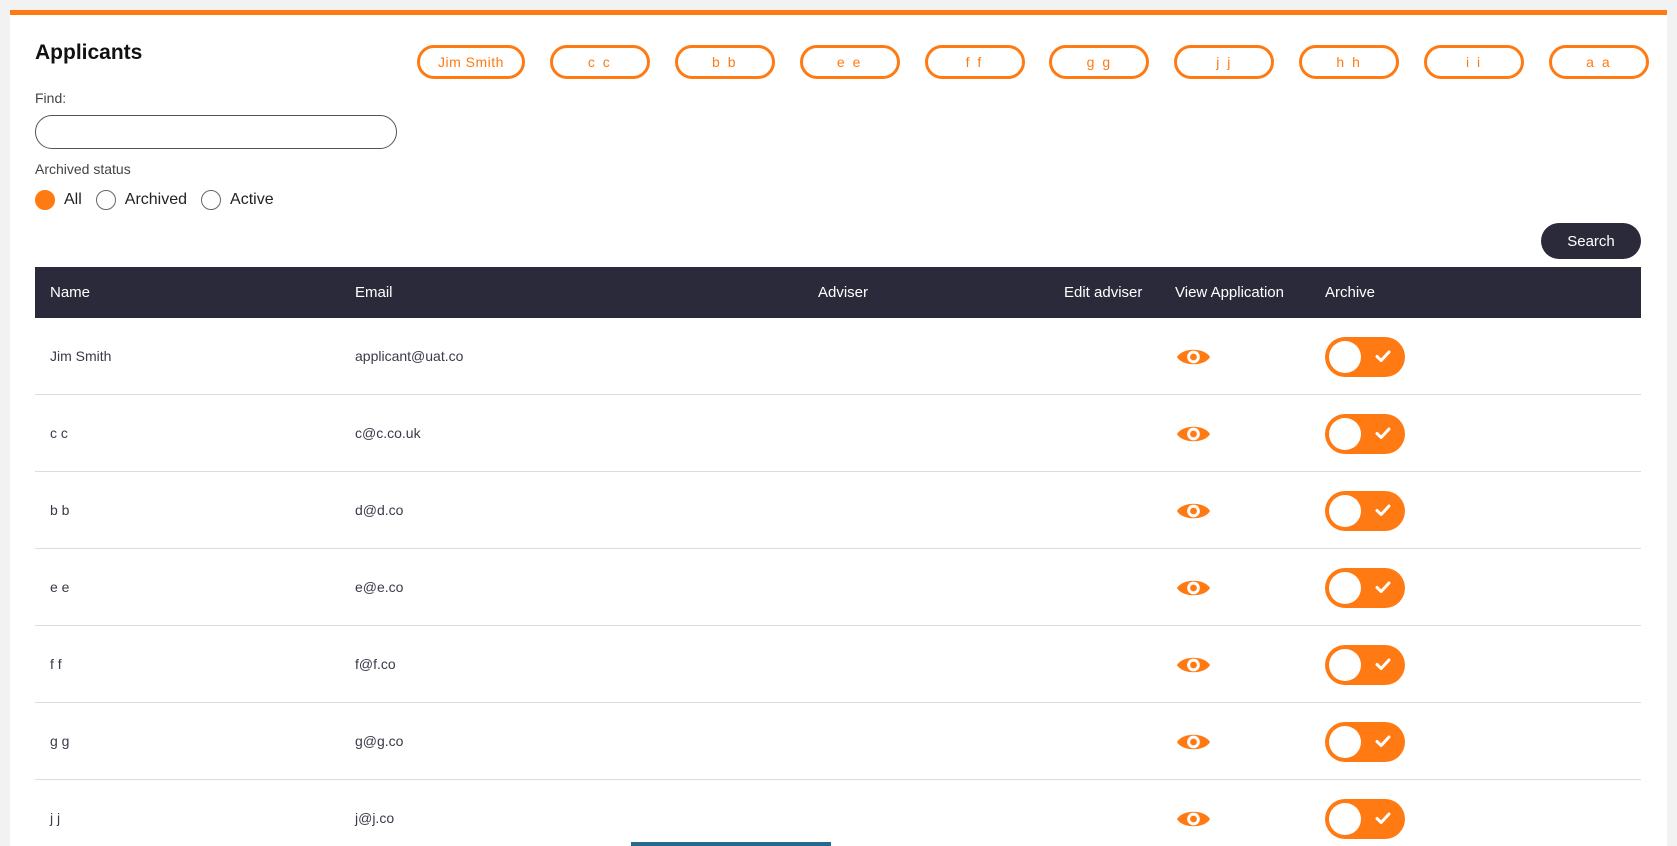  What do you see at coordinates (724, 62) in the screenshot?
I see `pill-b-b: b b` at bounding box center [724, 62].